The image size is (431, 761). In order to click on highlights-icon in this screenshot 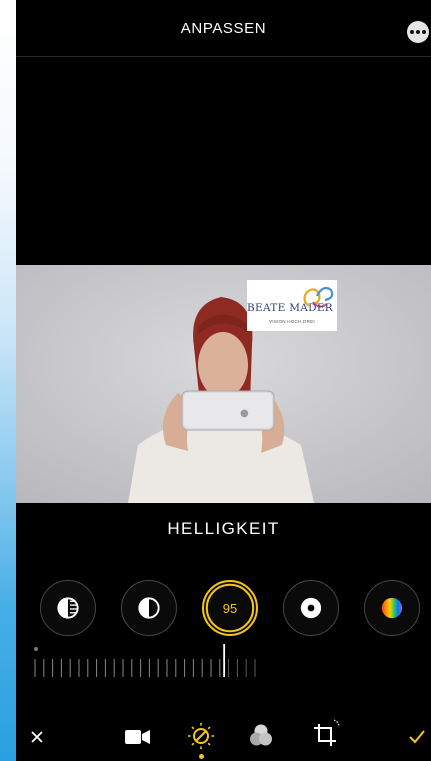, I will do `click(311, 608)`.